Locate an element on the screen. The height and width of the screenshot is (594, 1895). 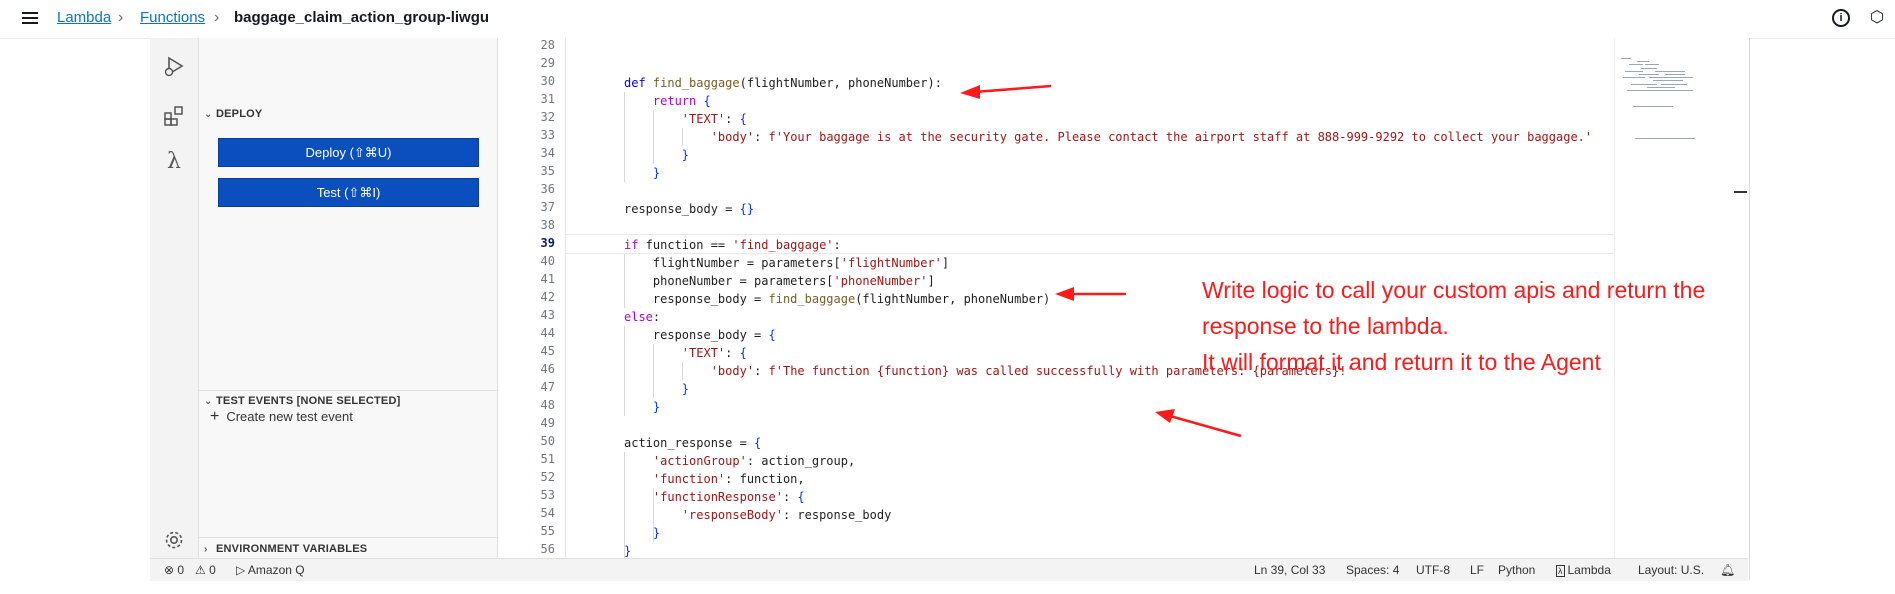
line-number: 43 is located at coordinates (547, 315).